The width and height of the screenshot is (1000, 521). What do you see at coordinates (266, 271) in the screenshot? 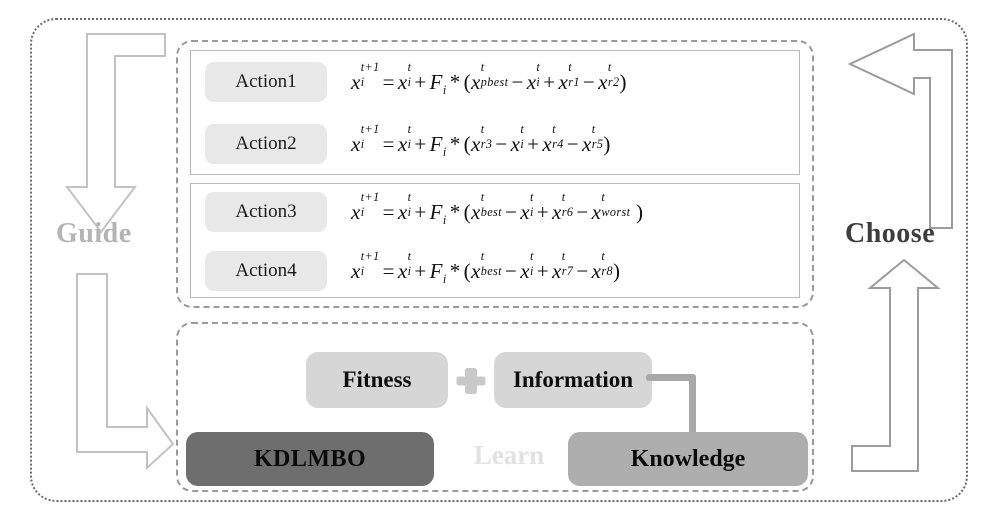
I see `action4-chip: Action4` at bounding box center [266, 271].